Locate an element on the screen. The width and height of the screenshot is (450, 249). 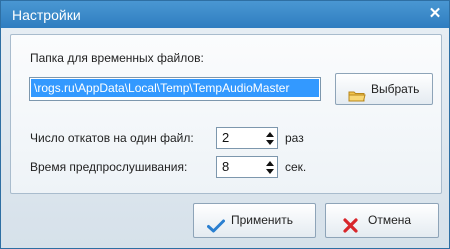
undo-count-value: 2 is located at coordinates (226, 137).